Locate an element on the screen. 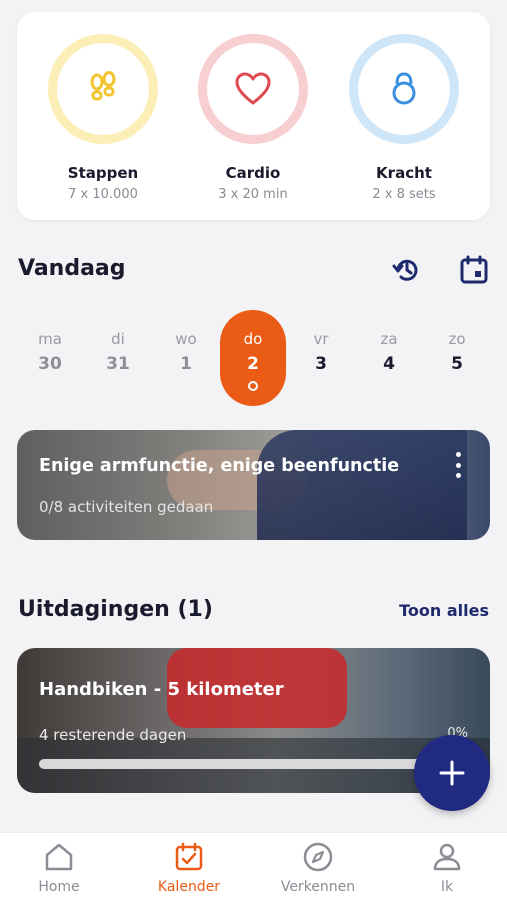  goal-kracht: Kracht 2 x 8 sets is located at coordinates (404, 118).